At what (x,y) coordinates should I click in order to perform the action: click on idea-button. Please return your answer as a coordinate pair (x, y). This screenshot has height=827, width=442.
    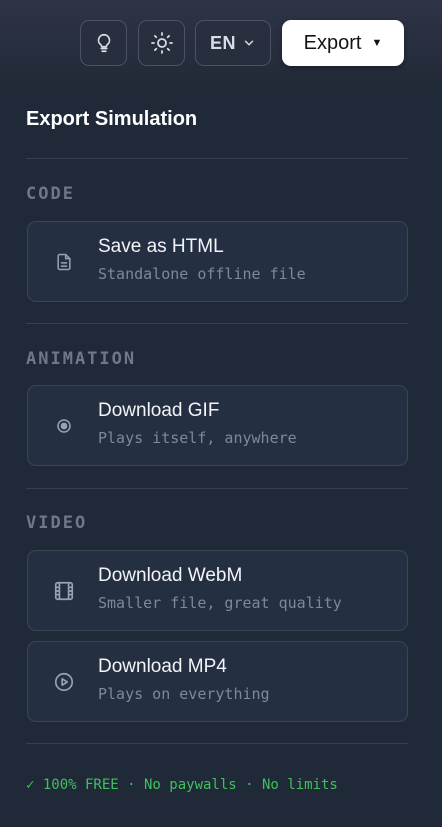
    Looking at the image, I should click on (103, 43).